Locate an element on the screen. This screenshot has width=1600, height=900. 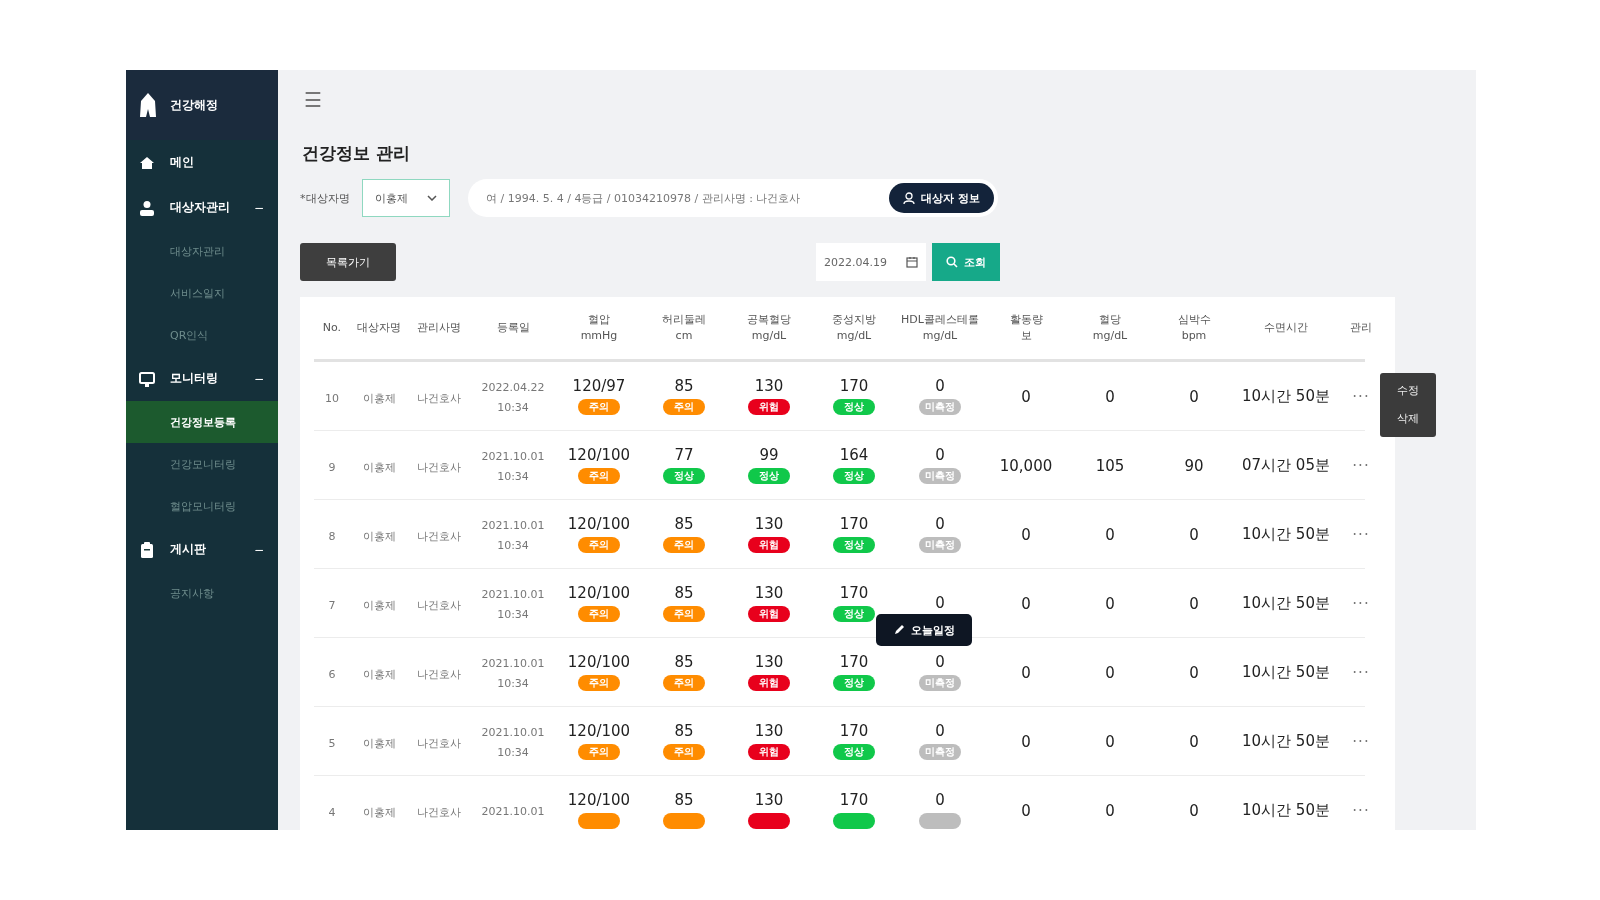
sidebar-subitem: QR인식 is located at coordinates (202, 335).